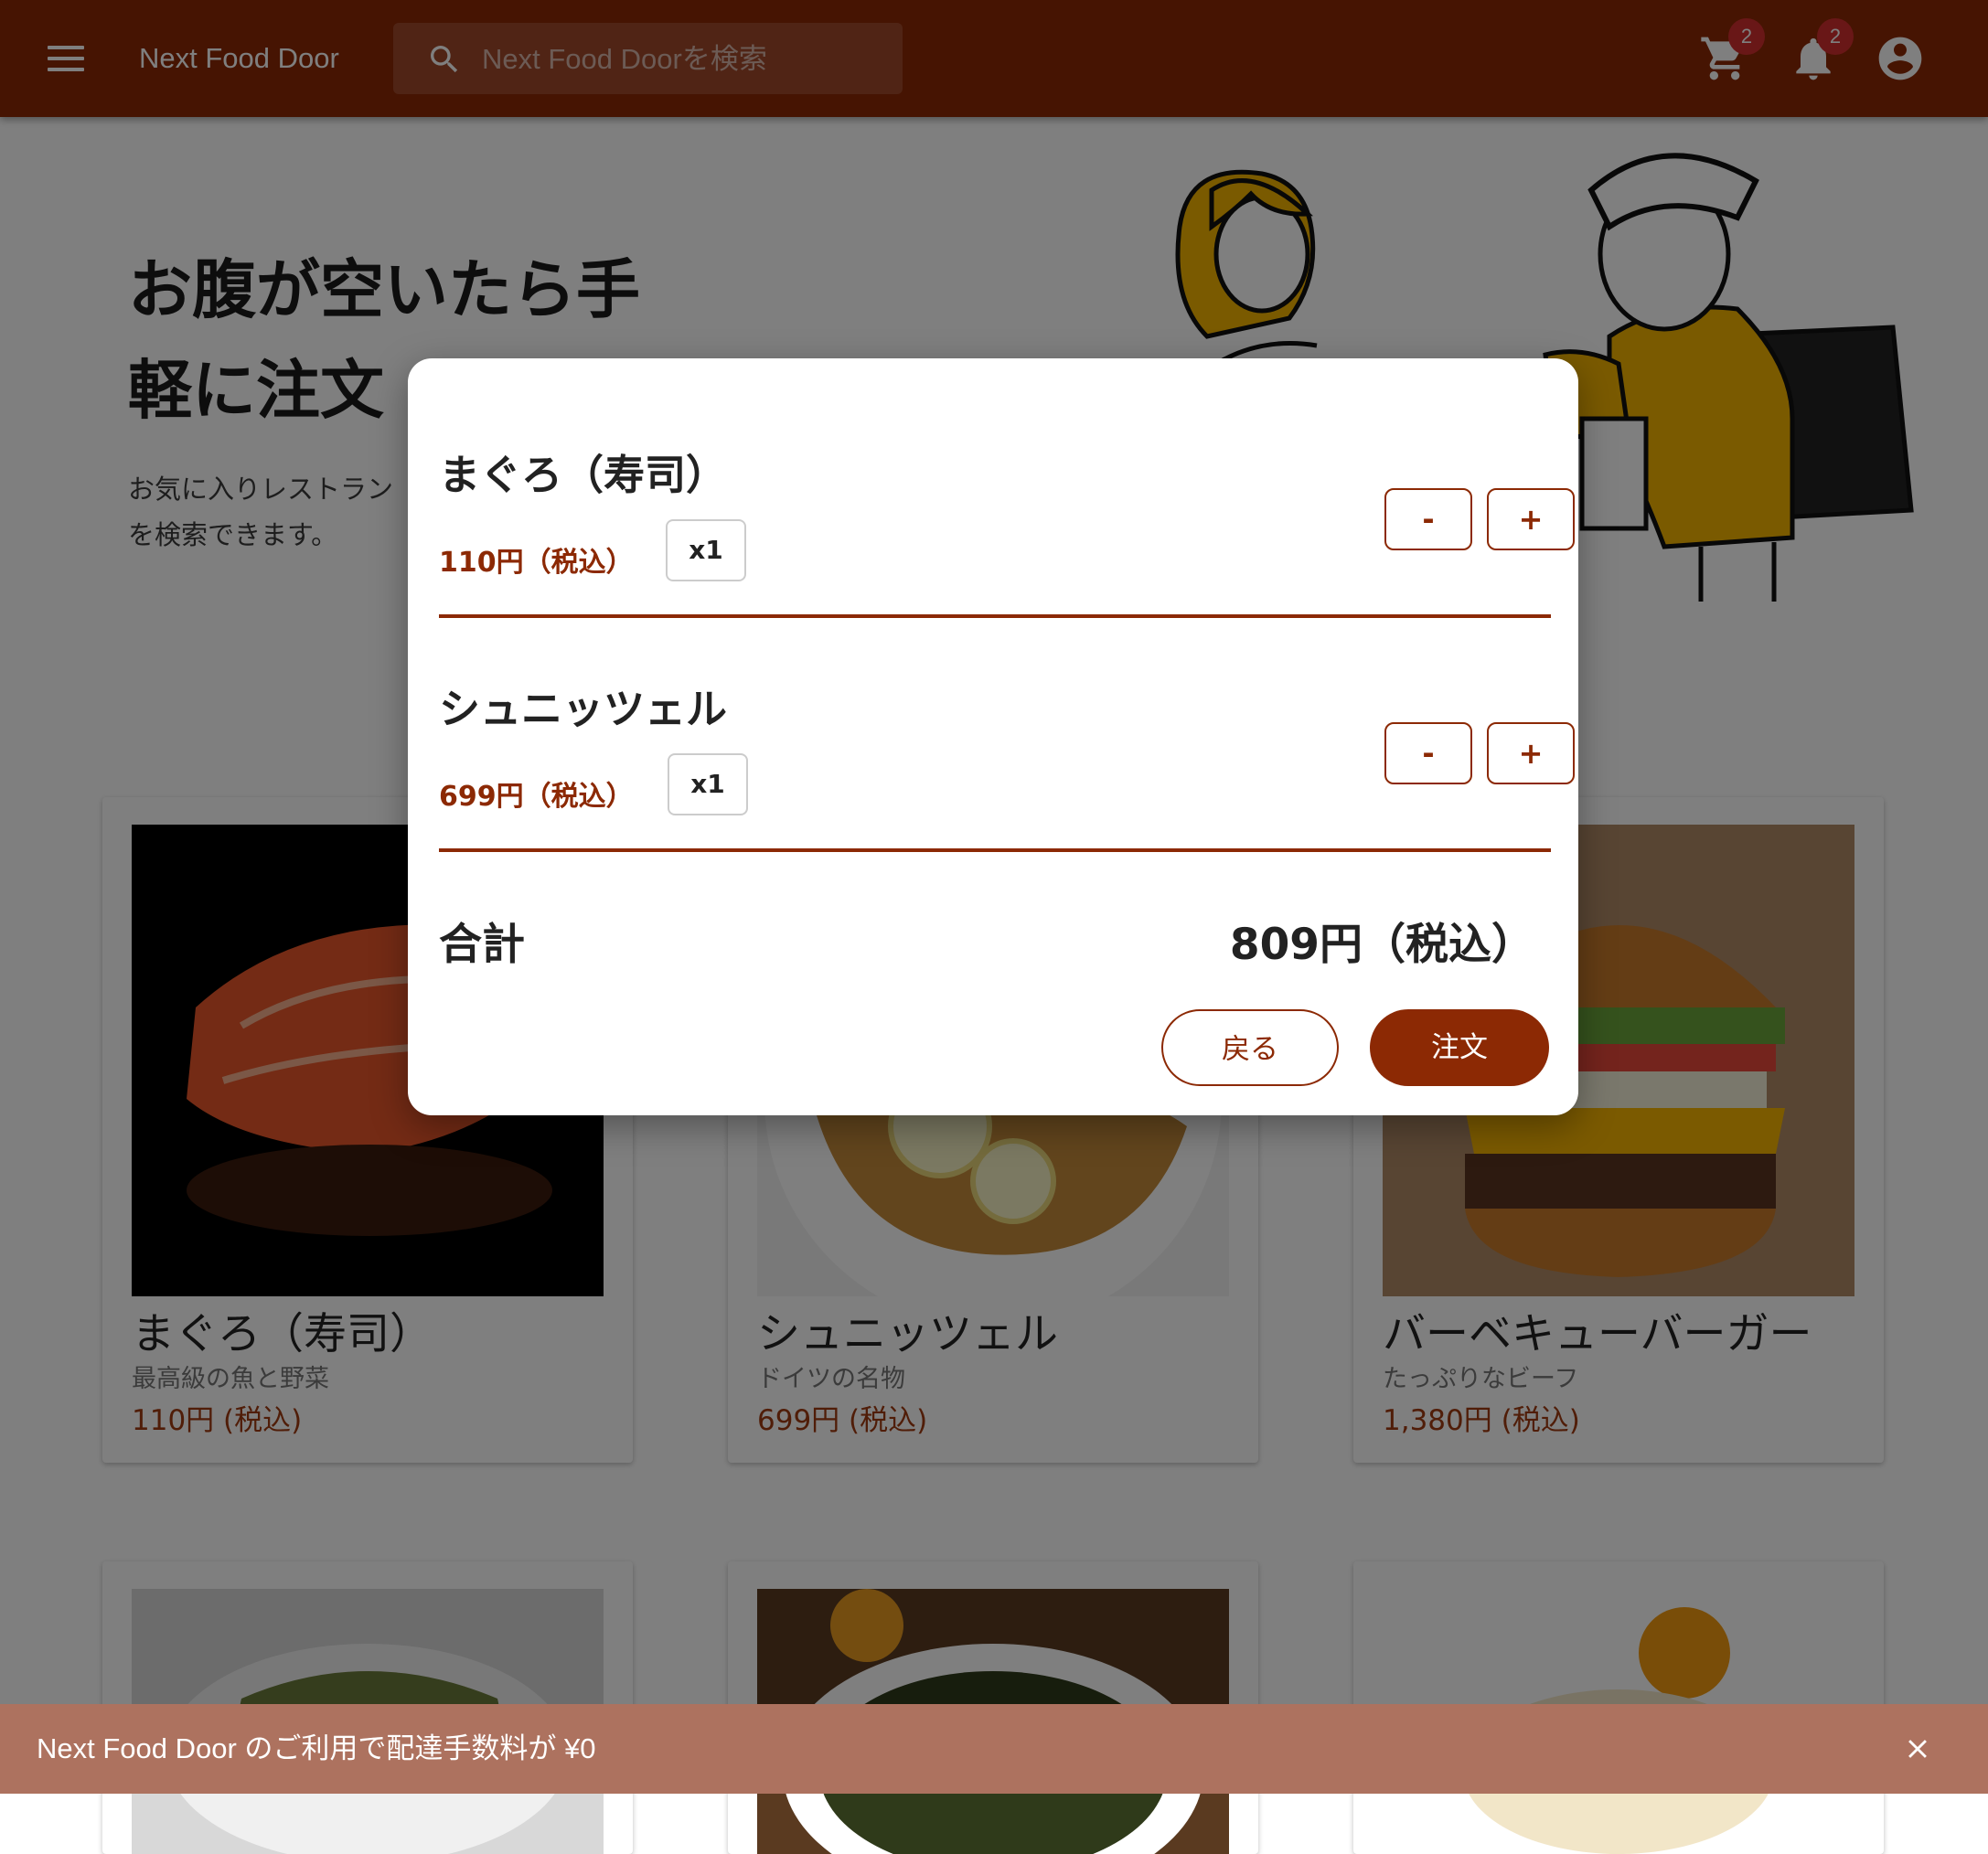 The width and height of the screenshot is (1988, 1854). What do you see at coordinates (1007, 567) in the screenshot?
I see `cart-item: まぐろ（寿司） 110円（税込） x1 - +` at bounding box center [1007, 567].